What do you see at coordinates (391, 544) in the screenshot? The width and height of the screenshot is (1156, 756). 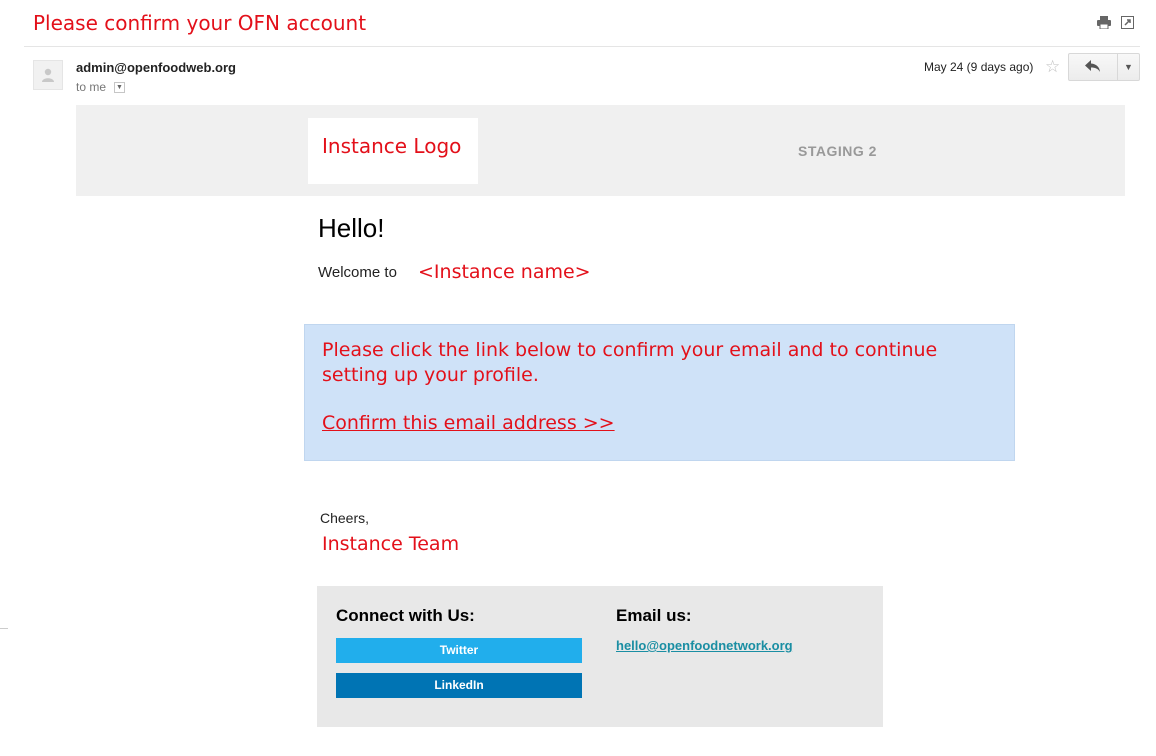 I see `team-name: Instance Team` at bounding box center [391, 544].